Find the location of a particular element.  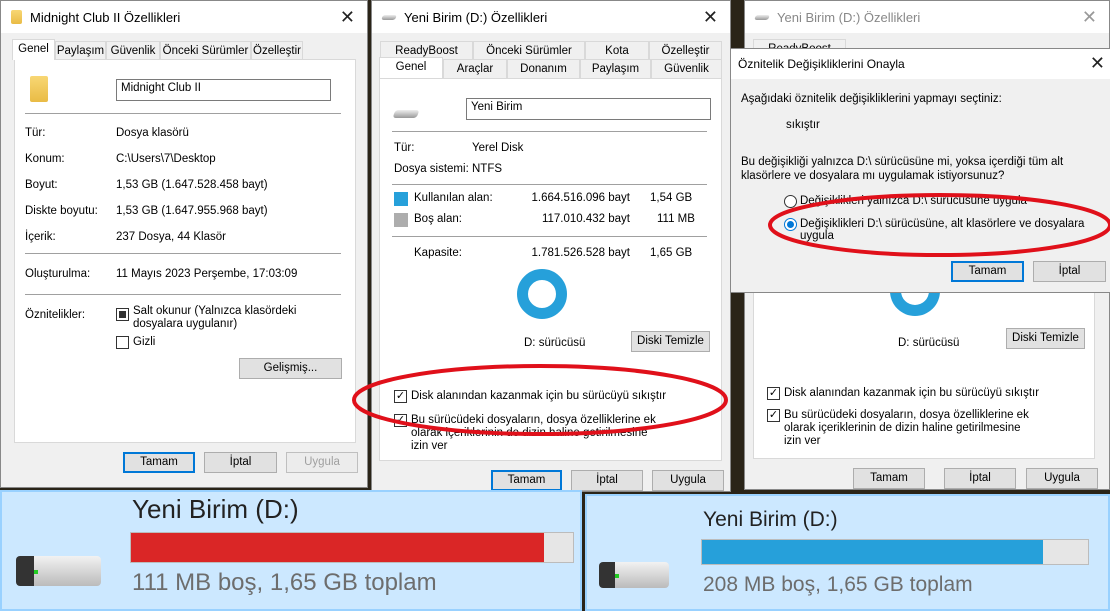

annotation-ellipse-option2 is located at coordinates (939, 225).